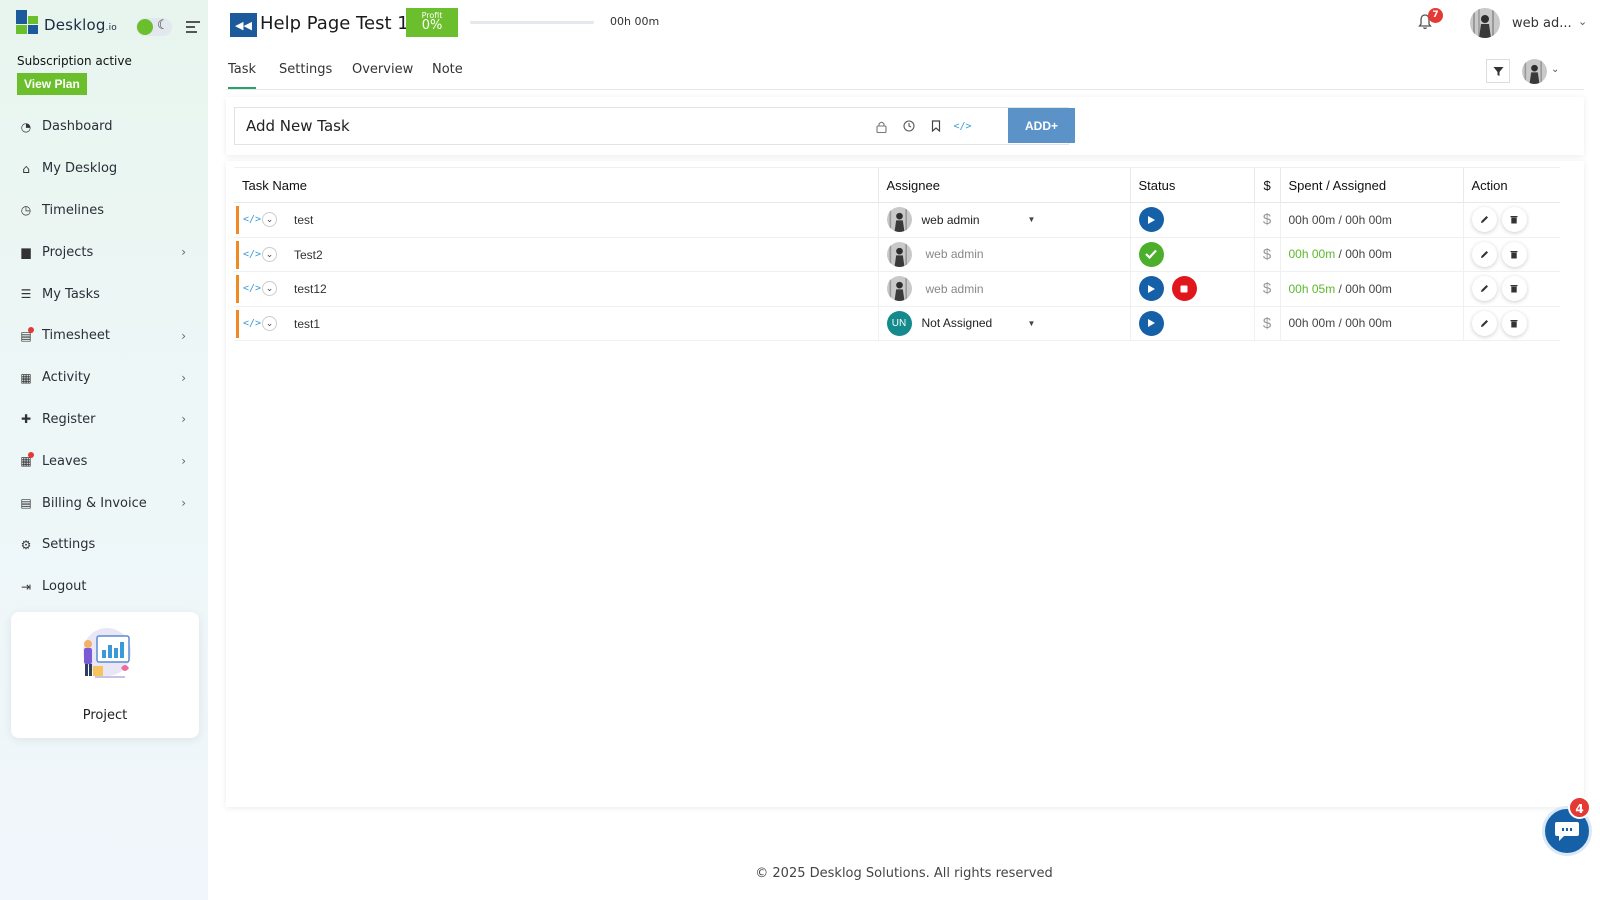 The image size is (1600, 900). I want to click on user-avatar, so click(1485, 23).